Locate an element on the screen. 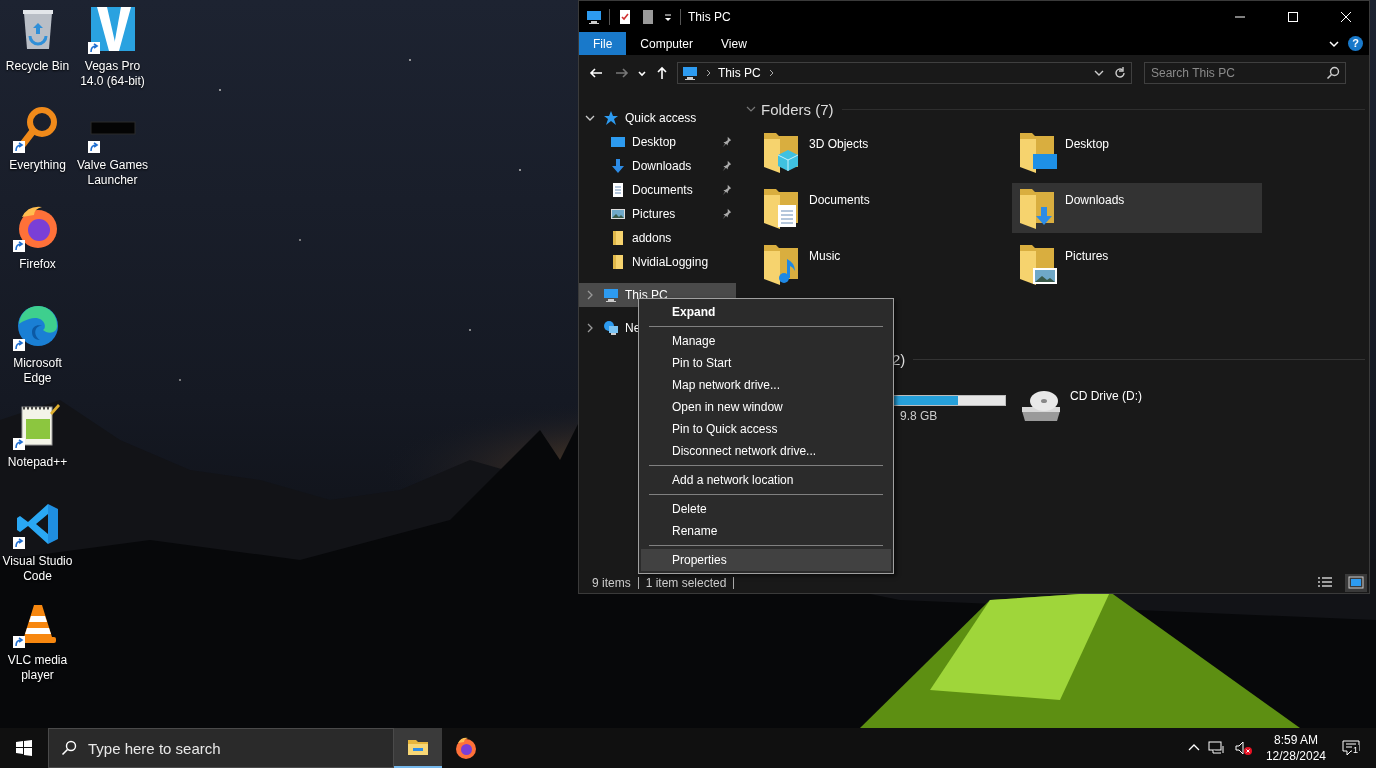  desktop-icon-label: Visual Studio Code is located at coordinates (37, 569).